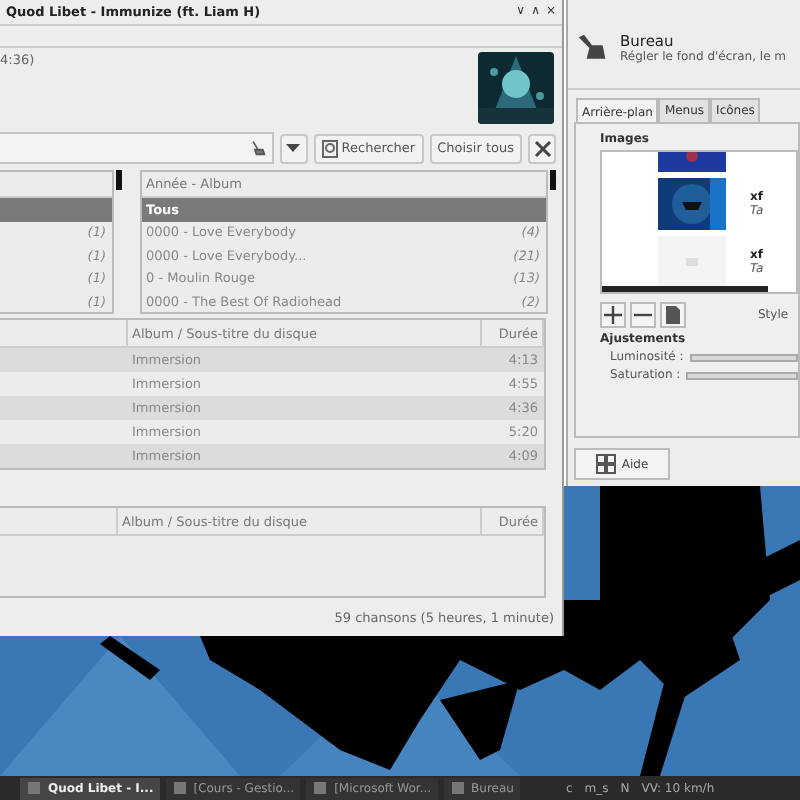 The width and height of the screenshot is (800, 800). Describe the element at coordinates (257, 148) in the screenshot. I see `broom-icon` at that location.